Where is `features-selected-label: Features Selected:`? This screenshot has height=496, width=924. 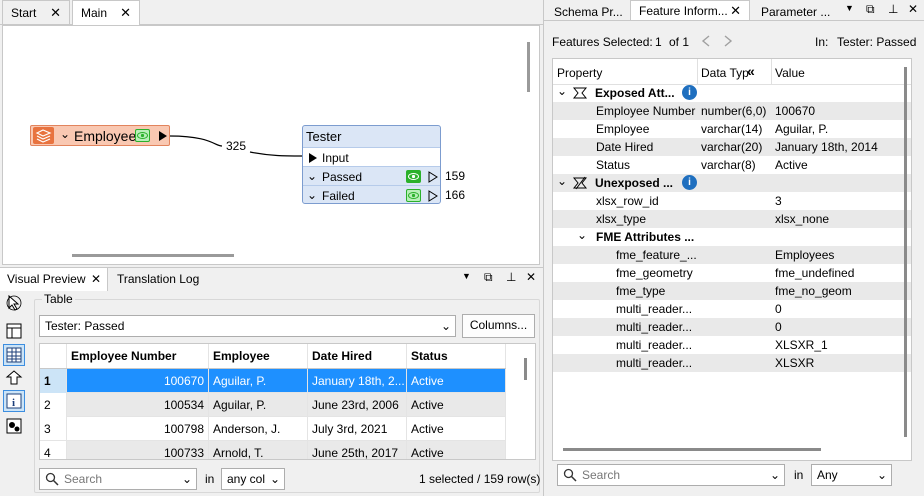 features-selected-label: Features Selected: is located at coordinates (602, 42).